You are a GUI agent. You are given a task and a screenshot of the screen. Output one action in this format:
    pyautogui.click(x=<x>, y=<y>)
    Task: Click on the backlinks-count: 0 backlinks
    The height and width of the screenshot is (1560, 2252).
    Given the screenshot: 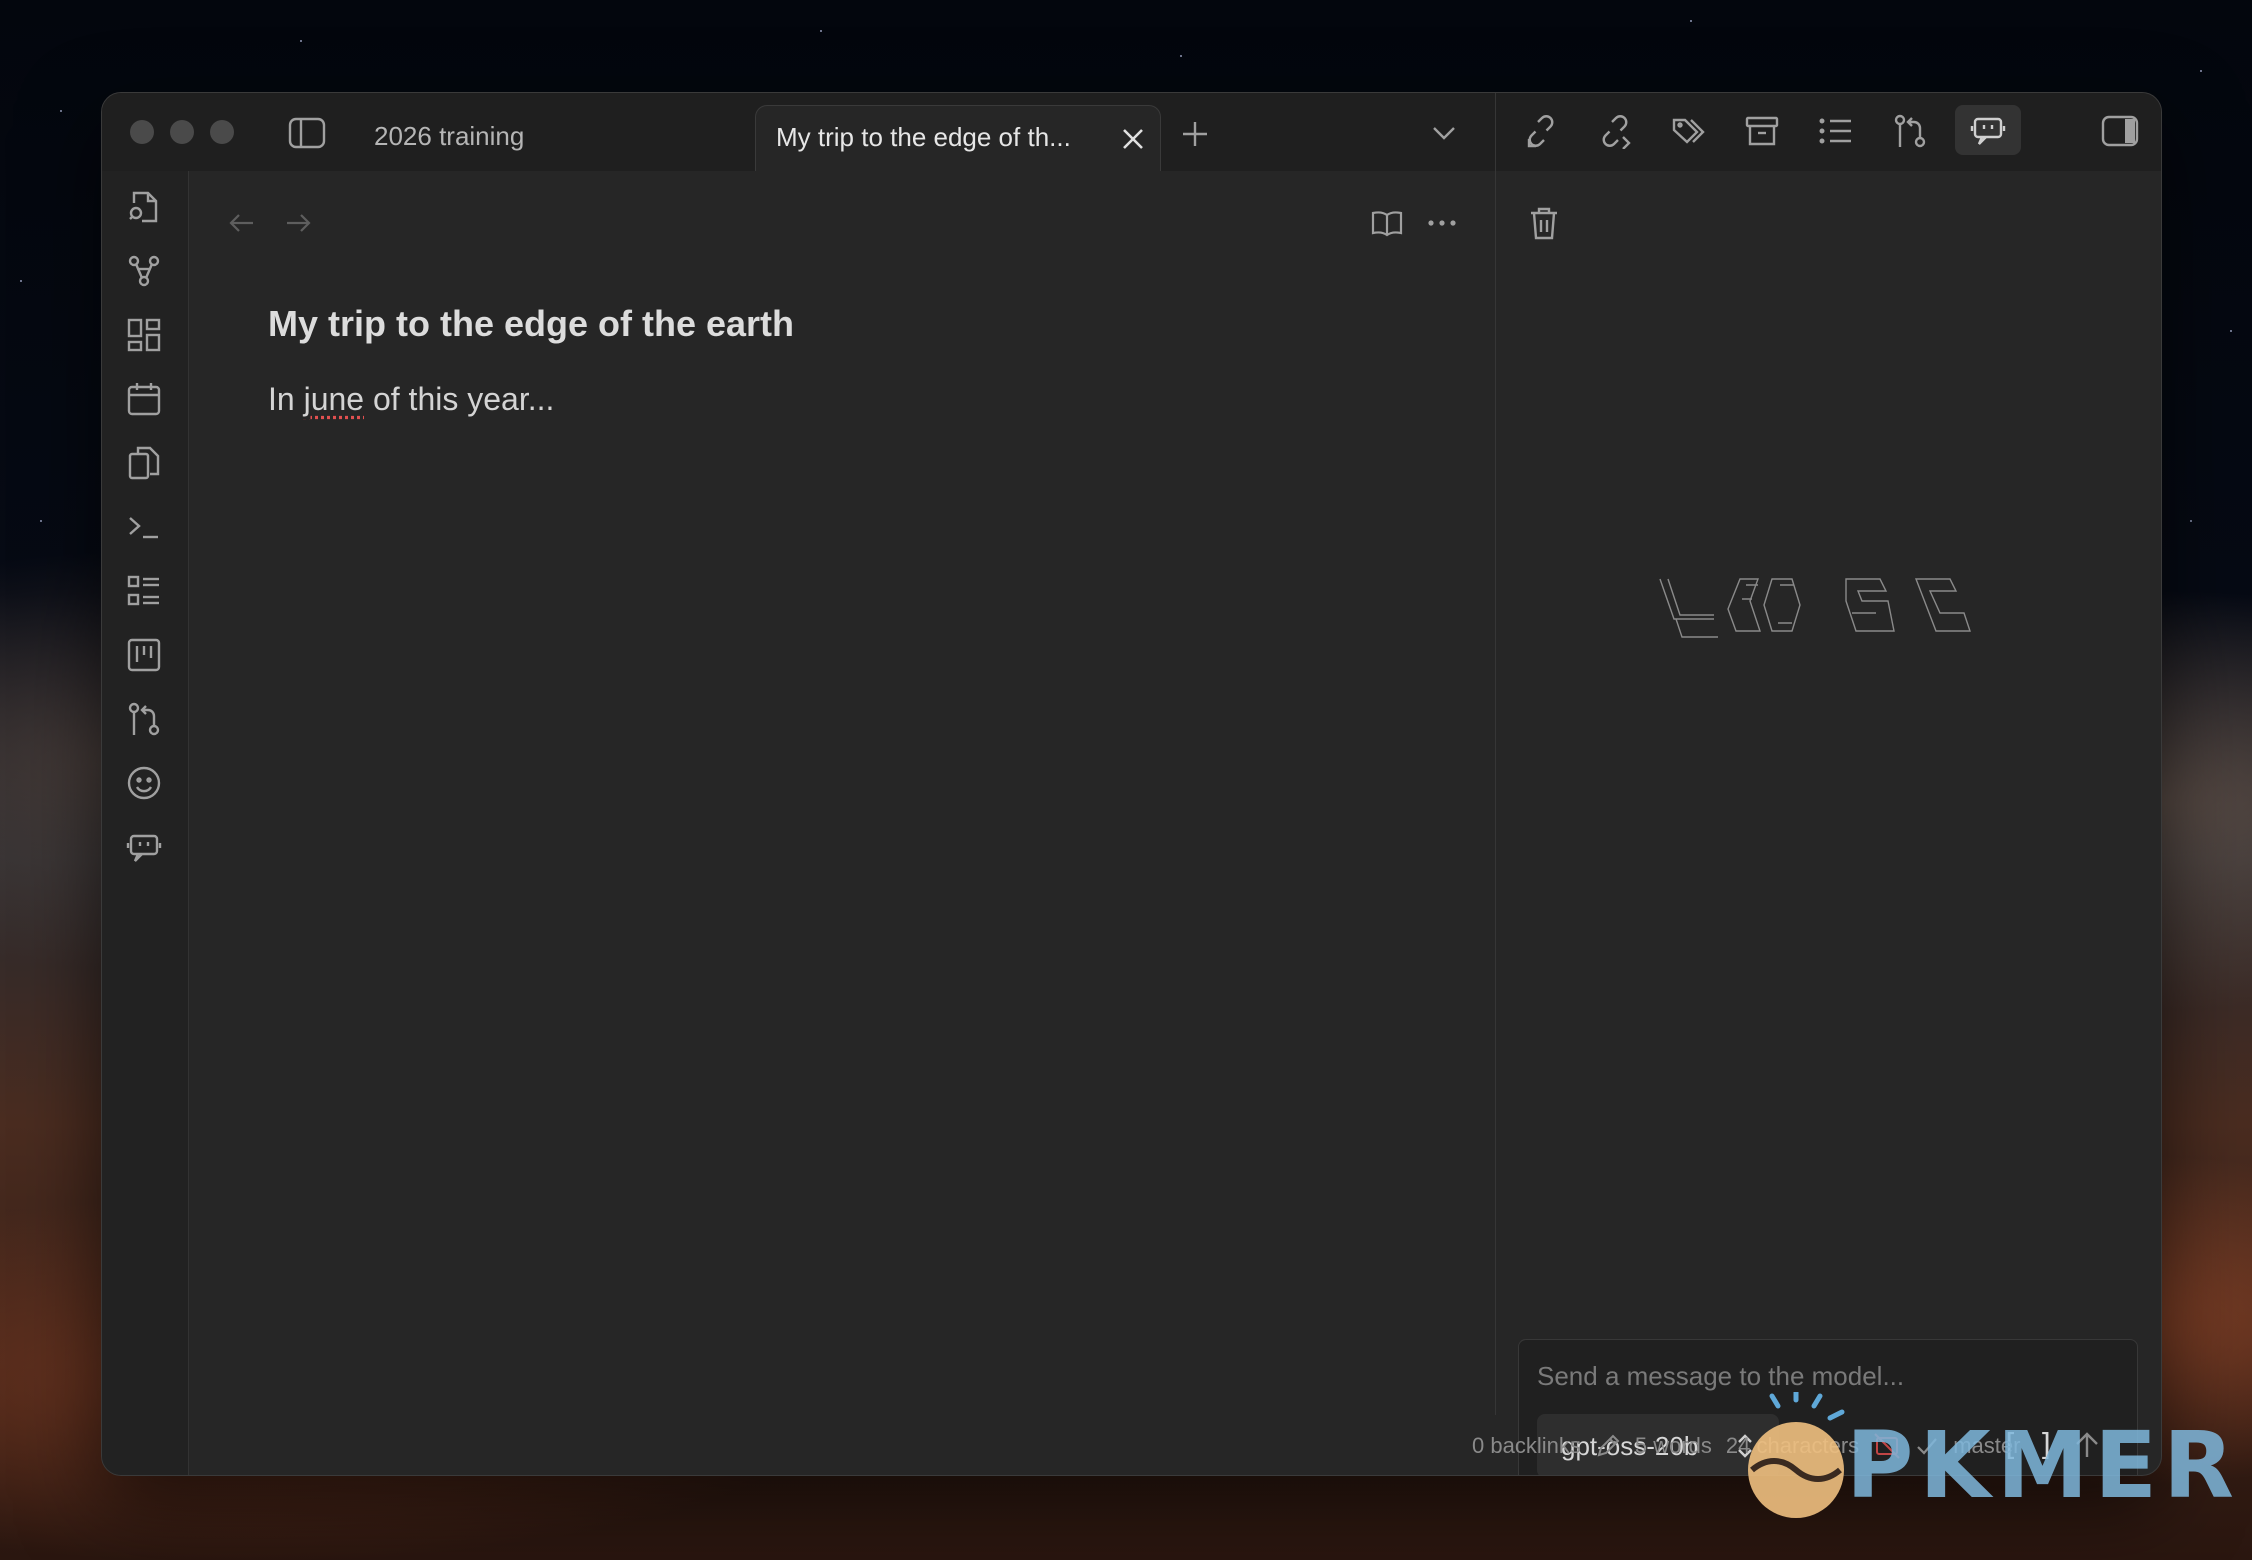 What is the action you would take?
    pyautogui.click(x=1526, y=1446)
    